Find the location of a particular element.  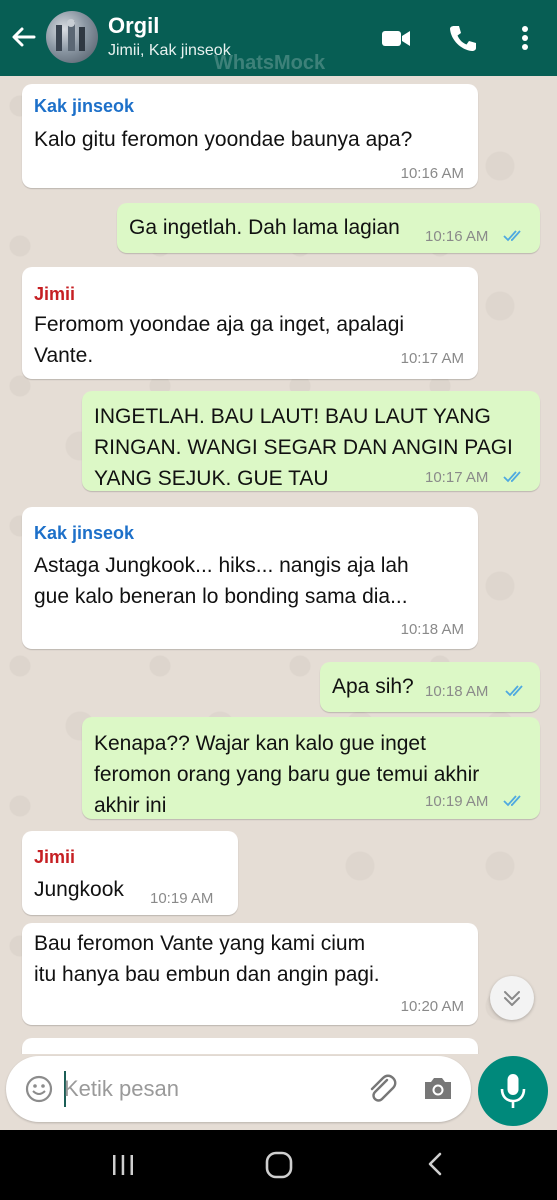

chat-participants: Jimii, Kak jinseok is located at coordinates (169, 51).